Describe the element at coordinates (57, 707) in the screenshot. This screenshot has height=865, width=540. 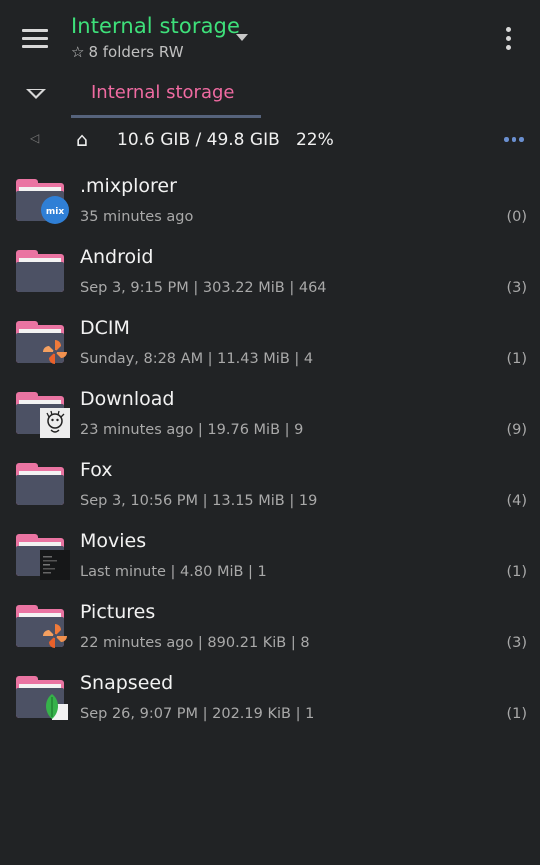
I see `snapseed-icon` at that location.